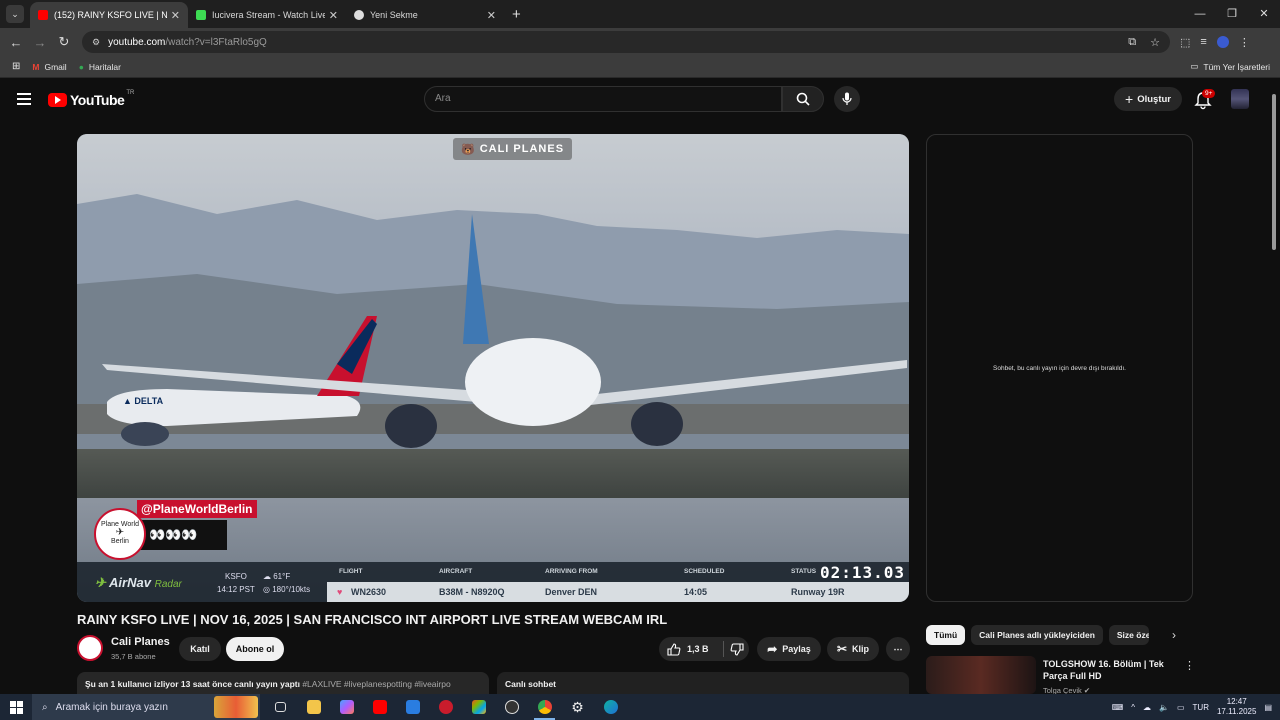  Describe the element at coordinates (412, 707) in the screenshot. I see `mail-icon` at that location.